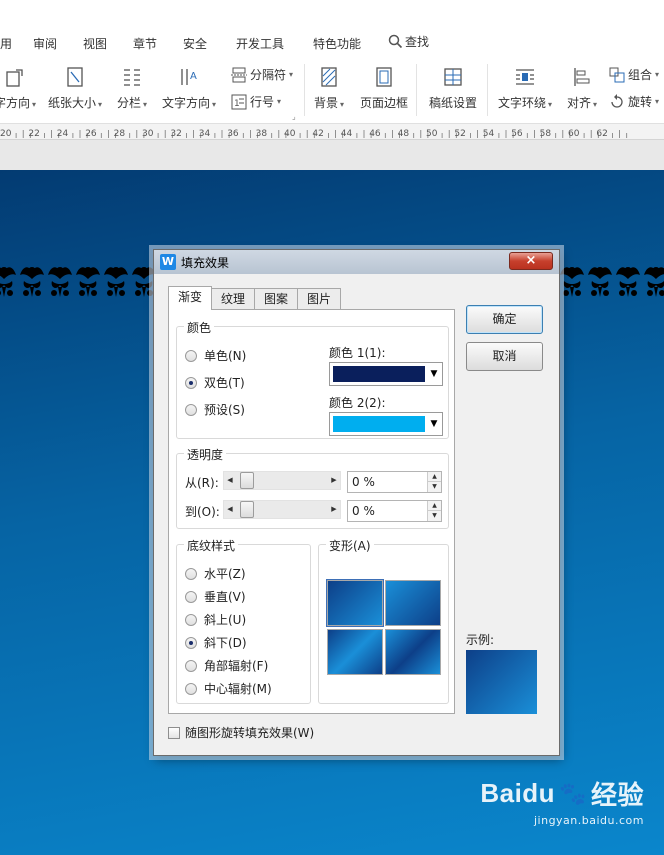 This screenshot has height=855, width=664. Describe the element at coordinates (329, 88) in the screenshot. I see `background-button: 背景 ▾` at that location.